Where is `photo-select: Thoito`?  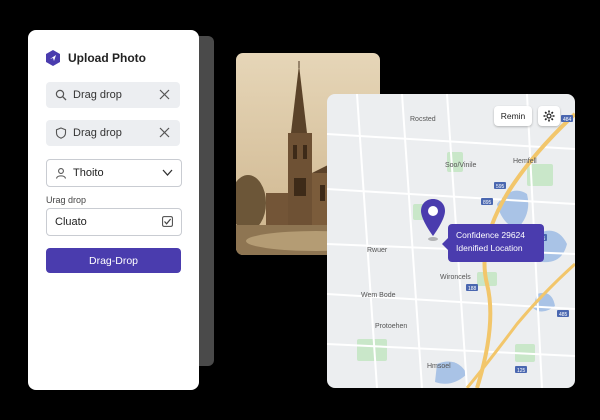
photo-select: Thoito is located at coordinates (114, 173).